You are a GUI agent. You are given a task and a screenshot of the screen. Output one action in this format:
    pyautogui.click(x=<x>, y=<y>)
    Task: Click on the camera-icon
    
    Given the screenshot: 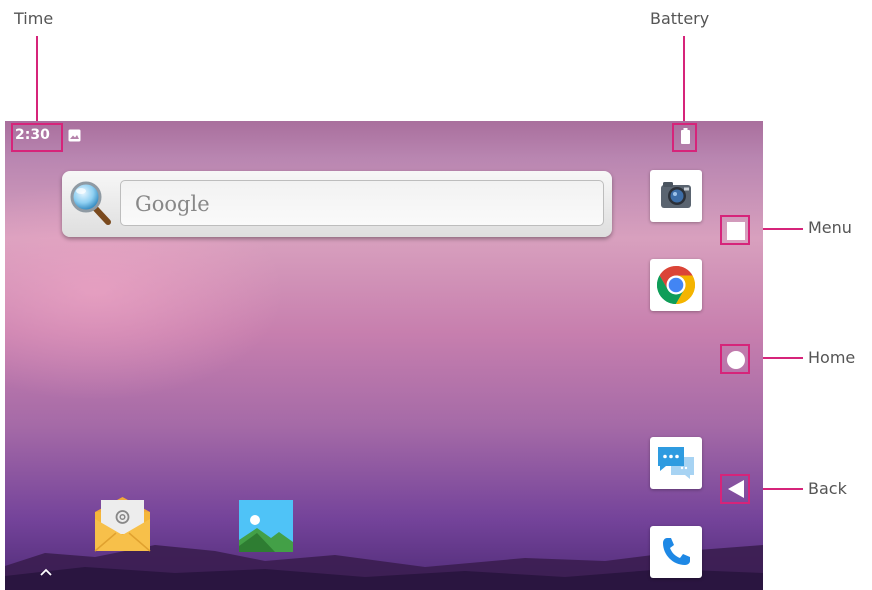 What is the action you would take?
    pyautogui.click(x=676, y=195)
    